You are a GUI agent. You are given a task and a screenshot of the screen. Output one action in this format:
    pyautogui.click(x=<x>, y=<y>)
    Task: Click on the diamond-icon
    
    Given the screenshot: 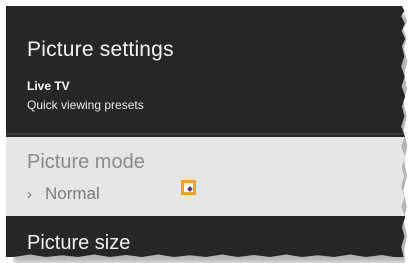 What is the action you would take?
    pyautogui.click(x=190, y=189)
    